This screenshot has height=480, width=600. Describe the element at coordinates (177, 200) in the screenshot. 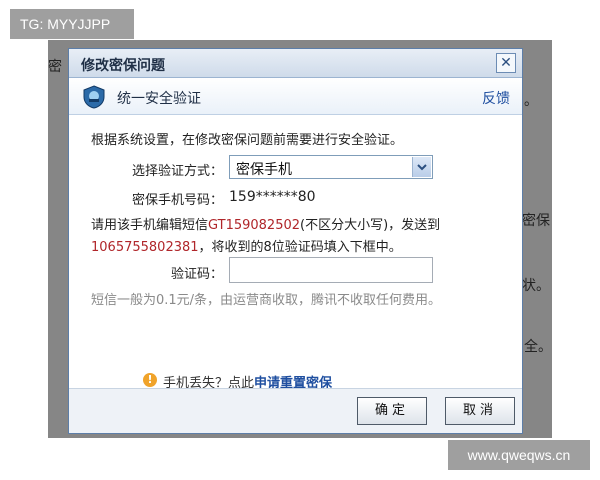

I see `phone-label: 密保手机号码：` at that location.